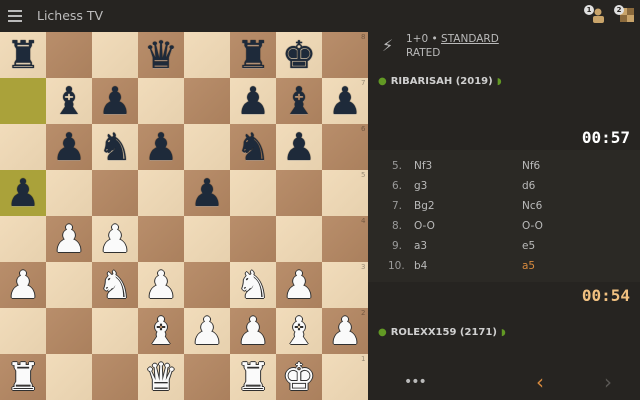 The width and height of the screenshot is (640, 400). Describe the element at coordinates (396, 206) in the screenshot. I see `move-number: 7.` at that location.